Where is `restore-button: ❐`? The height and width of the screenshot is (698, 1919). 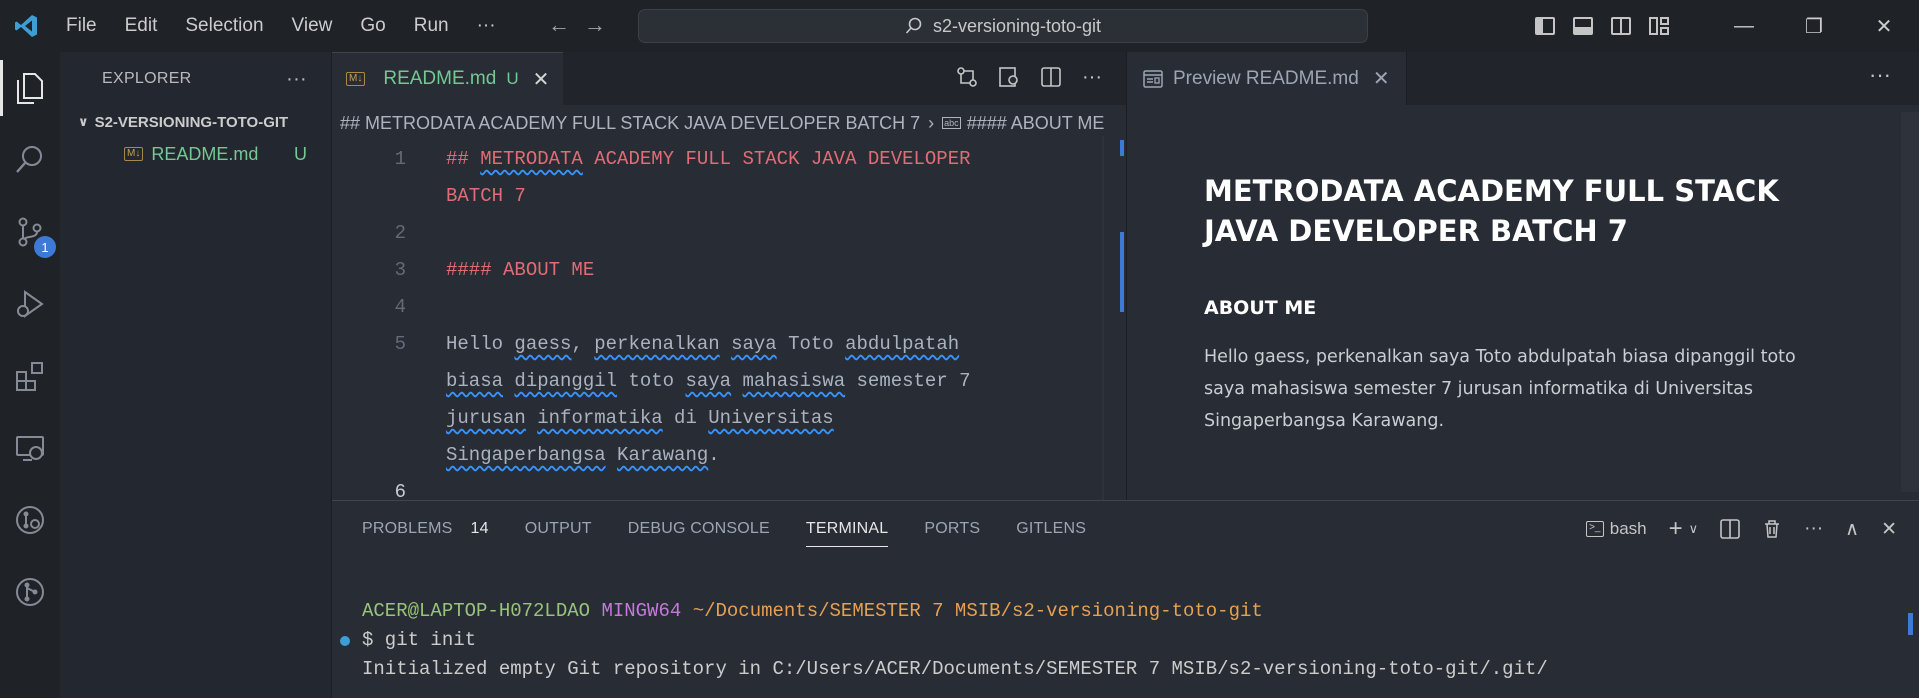 restore-button: ❐ is located at coordinates (1814, 26).